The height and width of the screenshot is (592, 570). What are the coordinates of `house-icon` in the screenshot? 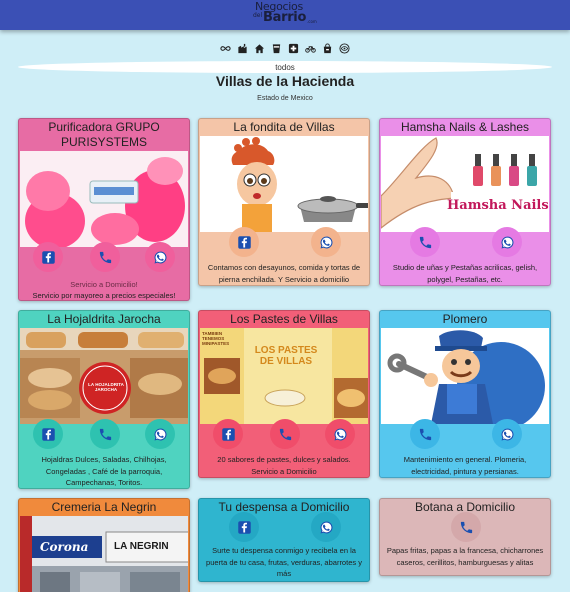 It's located at (259, 48).